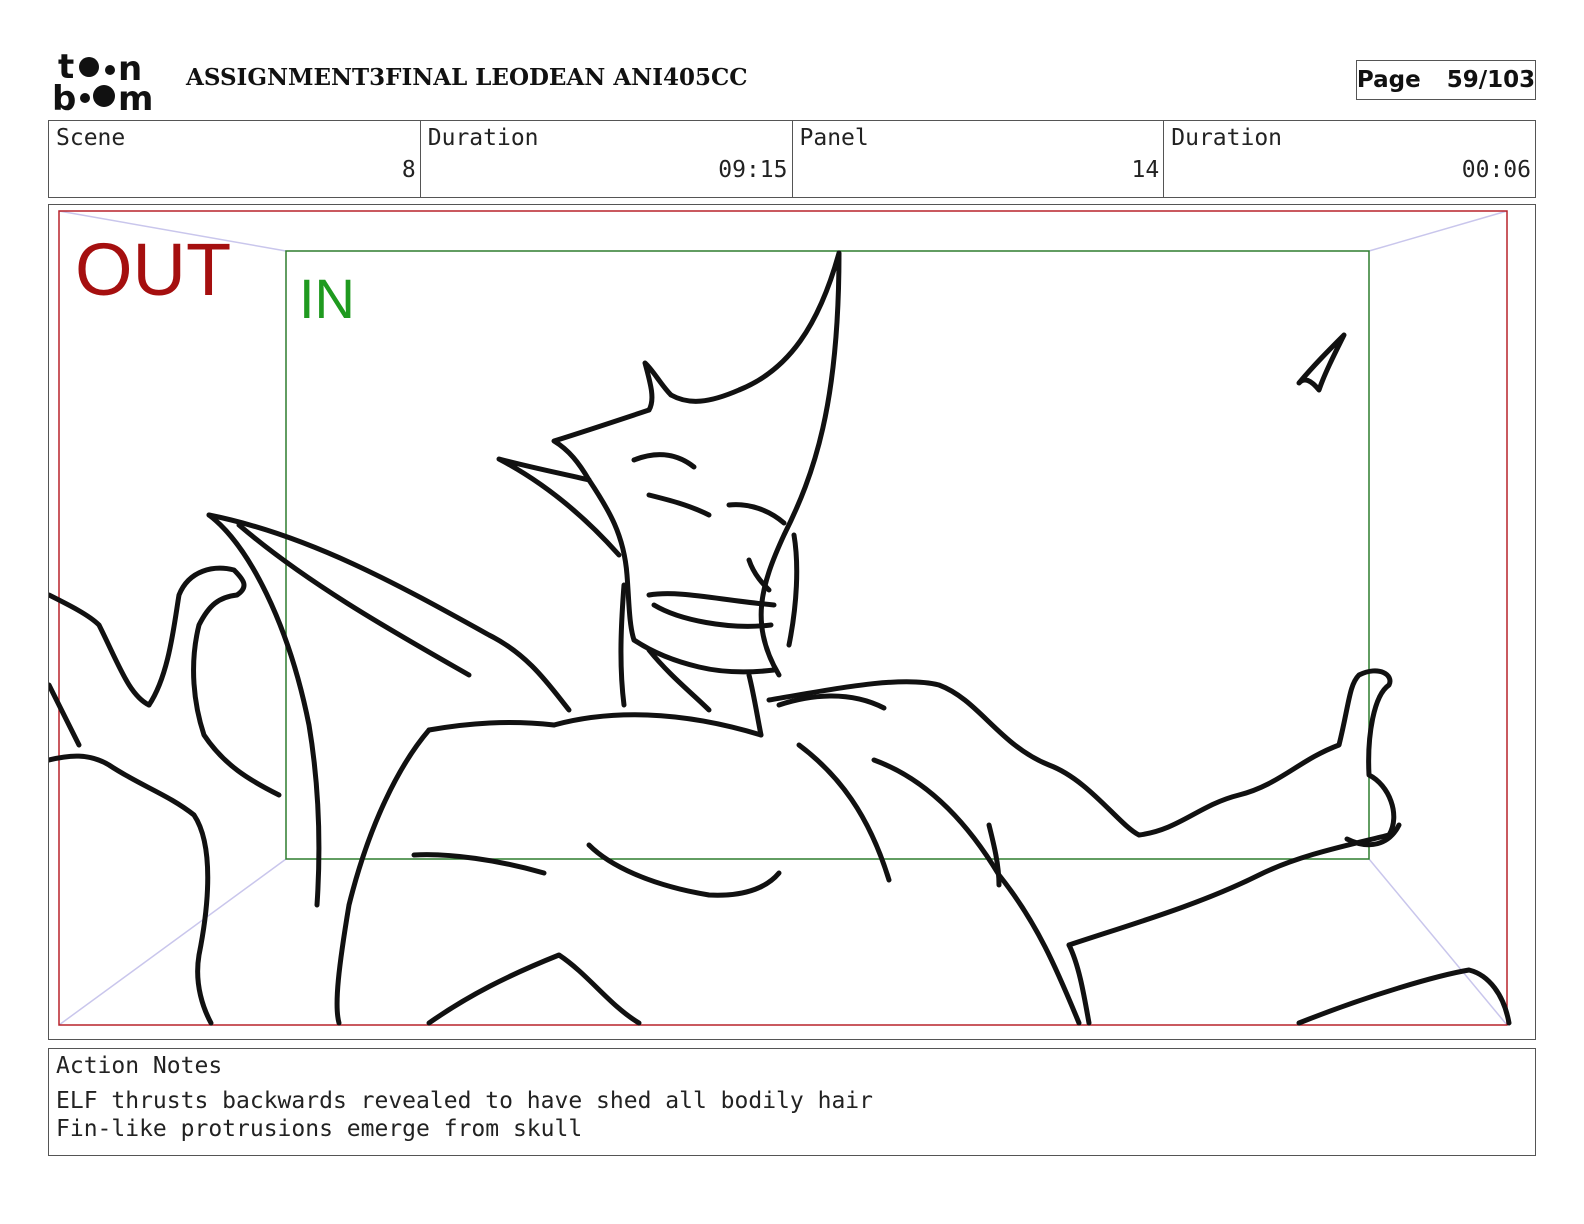 This screenshot has width=1584, height=1224. What do you see at coordinates (483, 138) in the screenshot?
I see `scene-duration-label: Duration` at bounding box center [483, 138].